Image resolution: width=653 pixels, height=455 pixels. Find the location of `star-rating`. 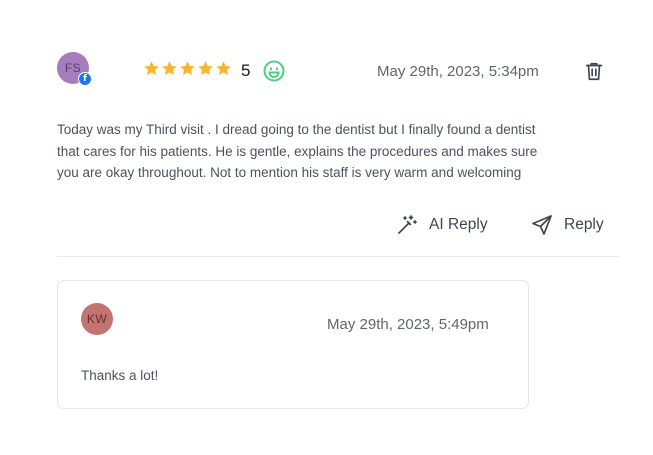

star-rating is located at coordinates (187, 68).